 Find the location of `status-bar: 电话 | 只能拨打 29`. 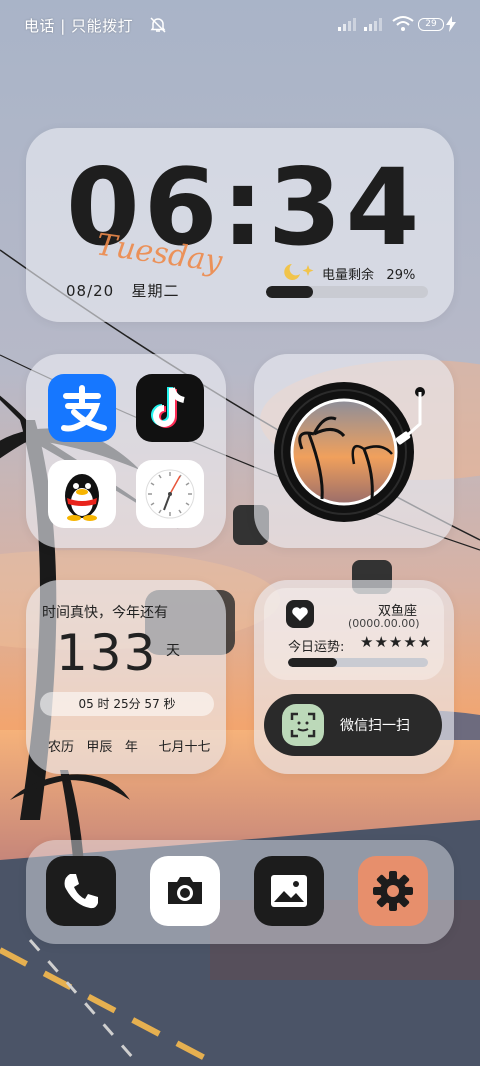

status-bar: 电话 | 只能拨打 29 is located at coordinates (240, 25).